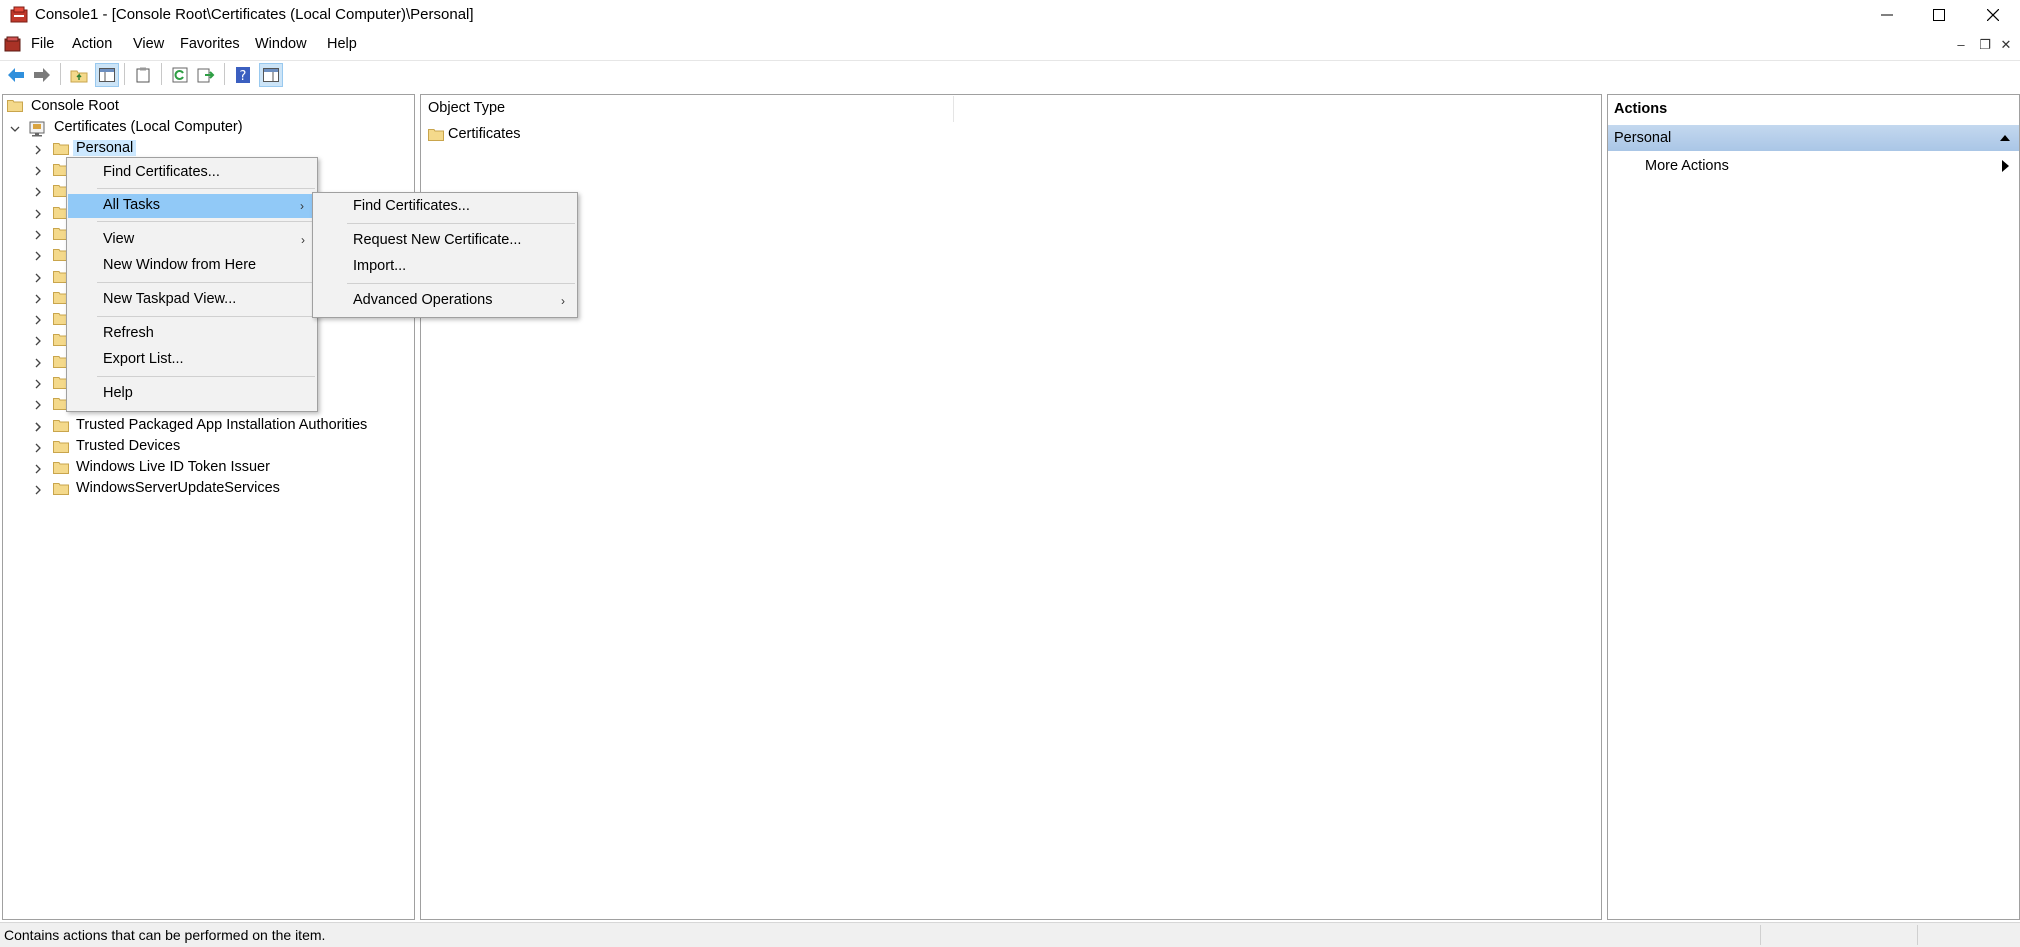 The width and height of the screenshot is (2020, 947). I want to click on show-hide-tree-button, so click(107, 75).